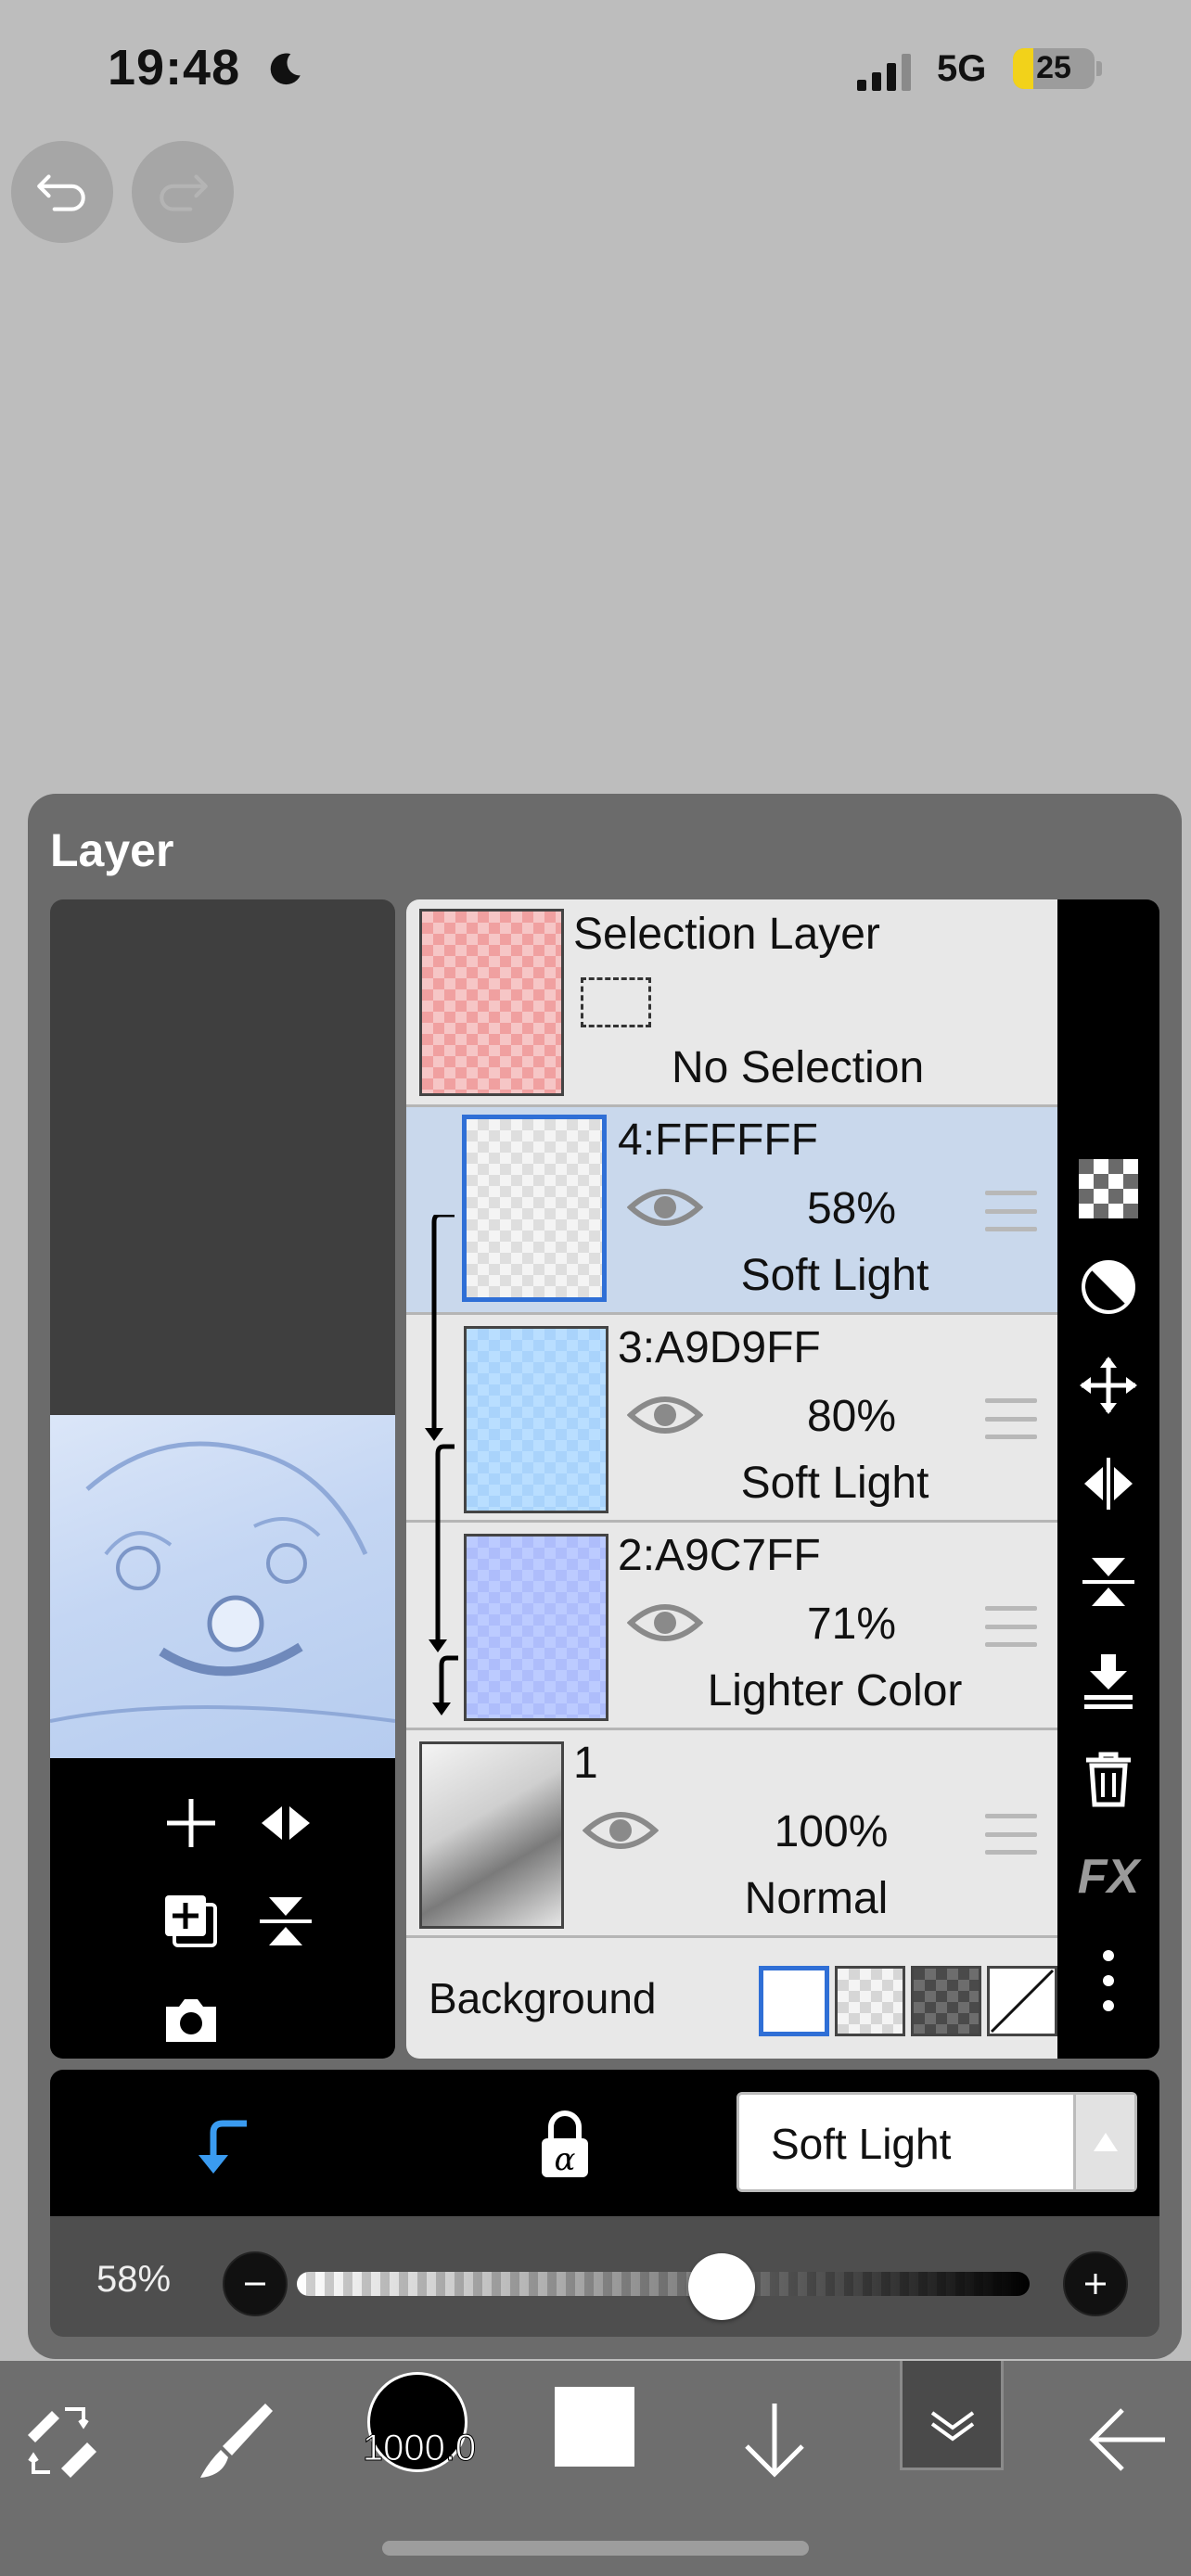 The image size is (1191, 2576). I want to click on selection-marquee-icon, so click(616, 1002).